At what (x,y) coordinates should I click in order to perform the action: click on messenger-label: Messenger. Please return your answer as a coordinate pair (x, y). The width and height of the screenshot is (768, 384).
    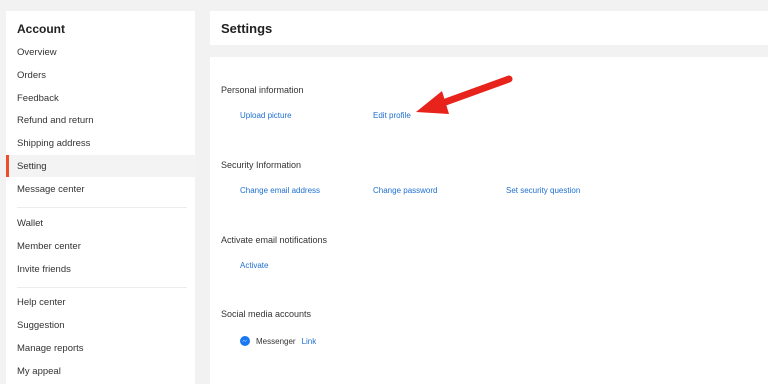
    Looking at the image, I should click on (276, 341).